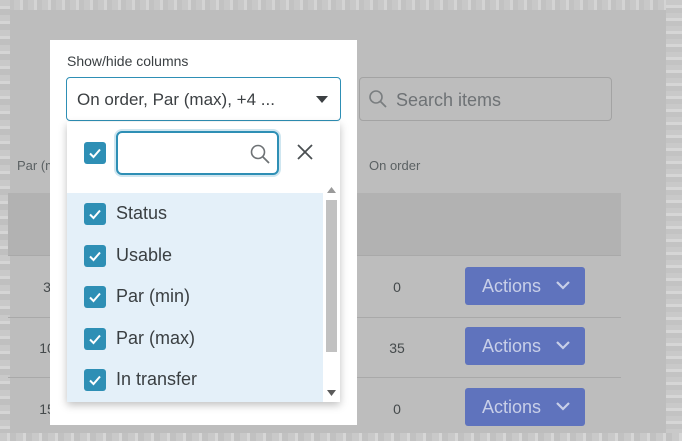 This screenshot has height=441, width=682. What do you see at coordinates (195, 213) in the screenshot?
I see `column-option-status: Status` at bounding box center [195, 213].